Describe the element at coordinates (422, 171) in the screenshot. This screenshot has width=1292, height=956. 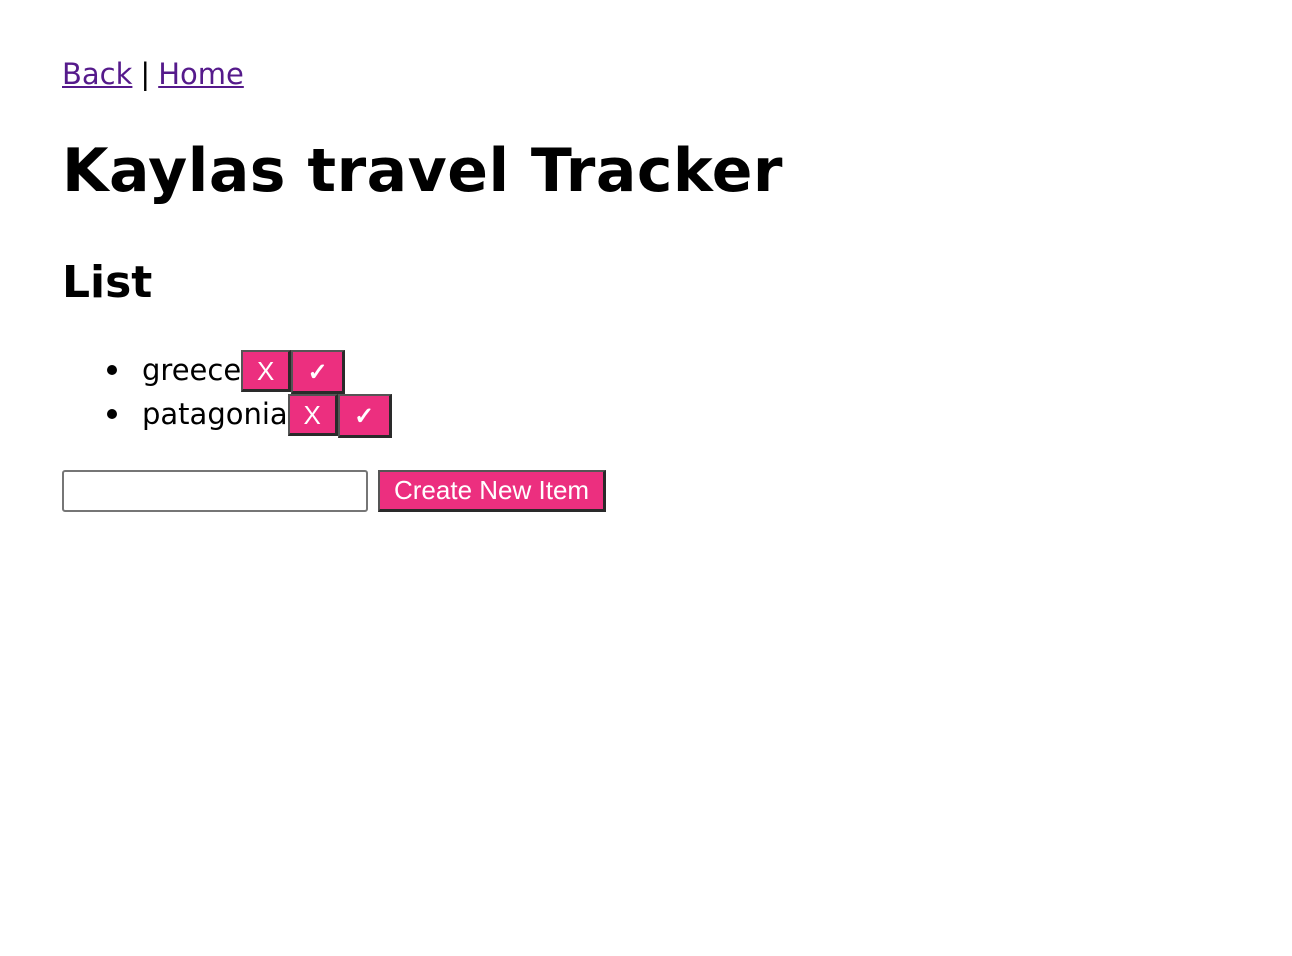
I see `page-title: Kaylas travel Tracker` at that location.